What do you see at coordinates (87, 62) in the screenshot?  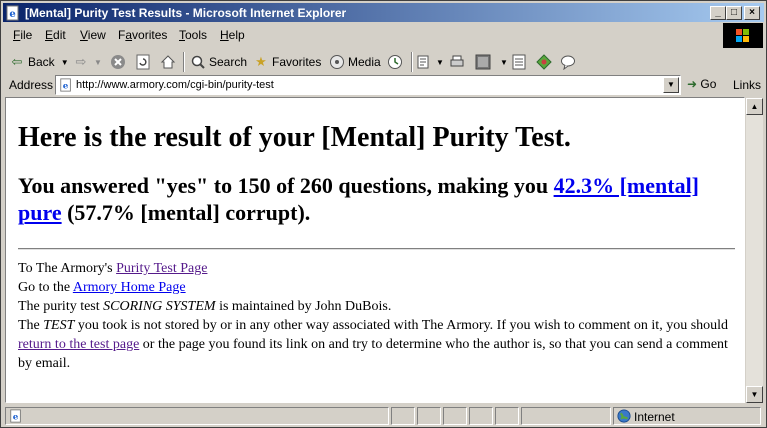 I see `forward-button: ⇨ ▼` at bounding box center [87, 62].